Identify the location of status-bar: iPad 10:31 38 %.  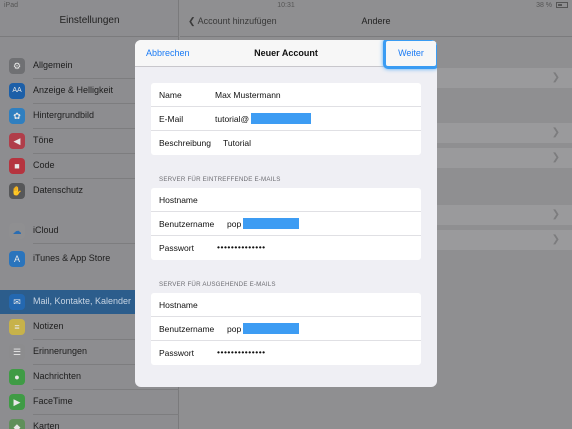
(286, 6).